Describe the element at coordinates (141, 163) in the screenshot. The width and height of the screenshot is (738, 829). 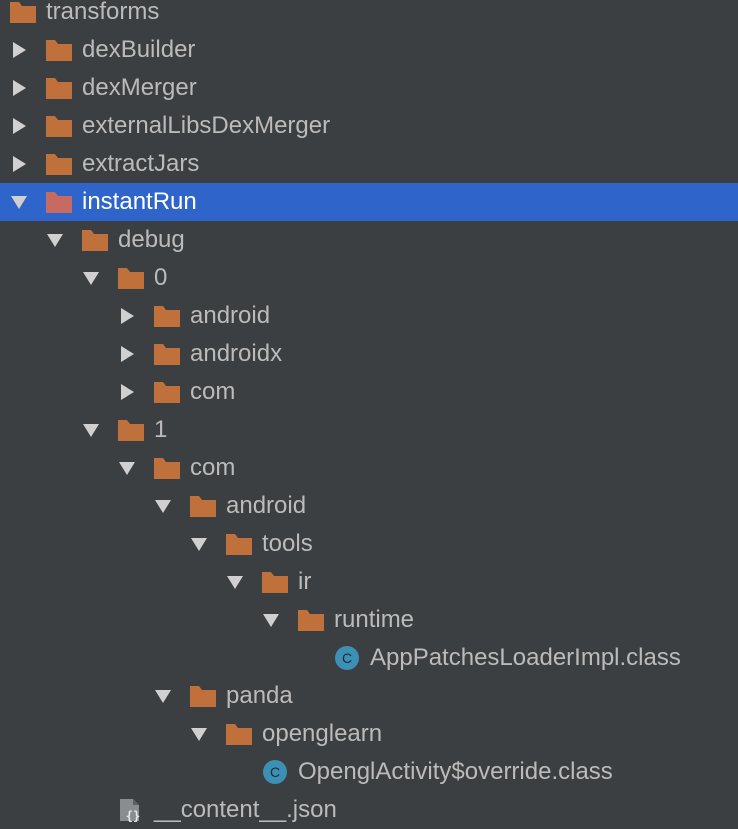
I see `tree-item-label: extractJars` at that location.